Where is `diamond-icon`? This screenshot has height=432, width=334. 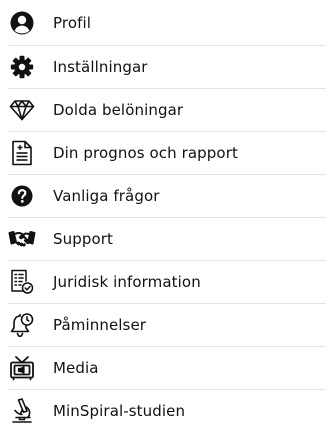
diamond-icon is located at coordinates (22, 110).